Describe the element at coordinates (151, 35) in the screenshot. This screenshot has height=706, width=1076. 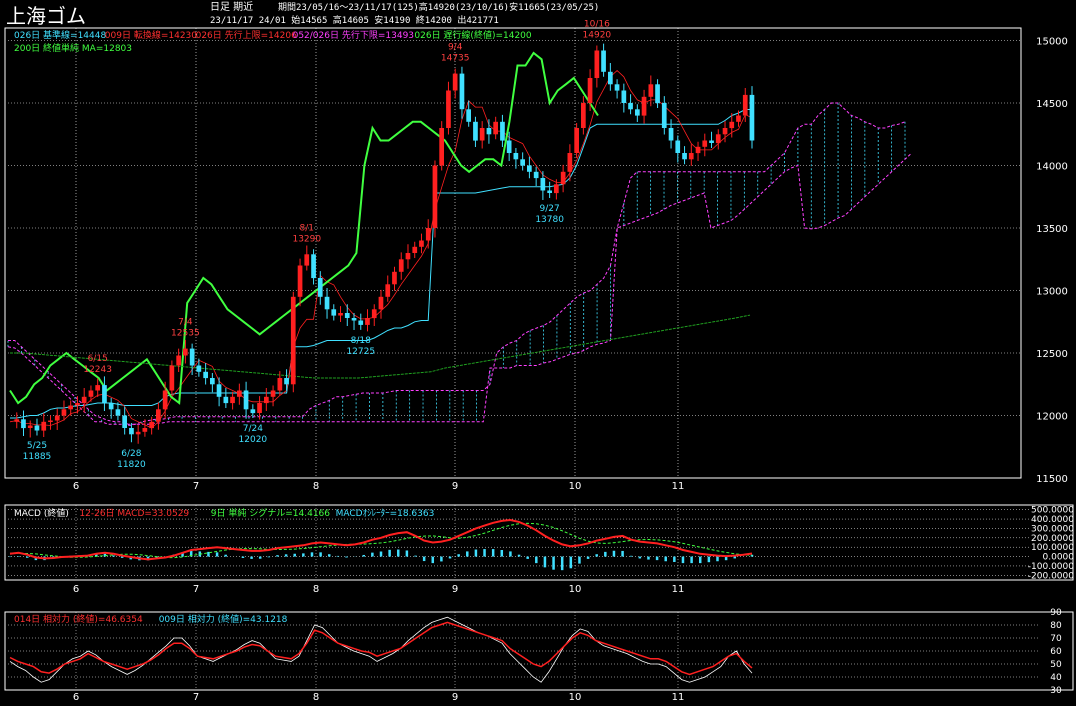
I see `legend-item: 009日 転換線=14230` at that location.